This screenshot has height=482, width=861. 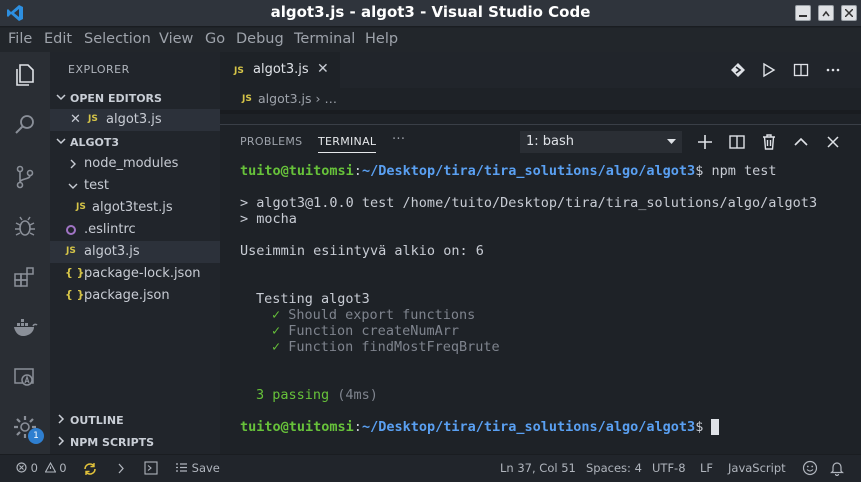 What do you see at coordinates (803, 13) in the screenshot?
I see `minimize-button` at bounding box center [803, 13].